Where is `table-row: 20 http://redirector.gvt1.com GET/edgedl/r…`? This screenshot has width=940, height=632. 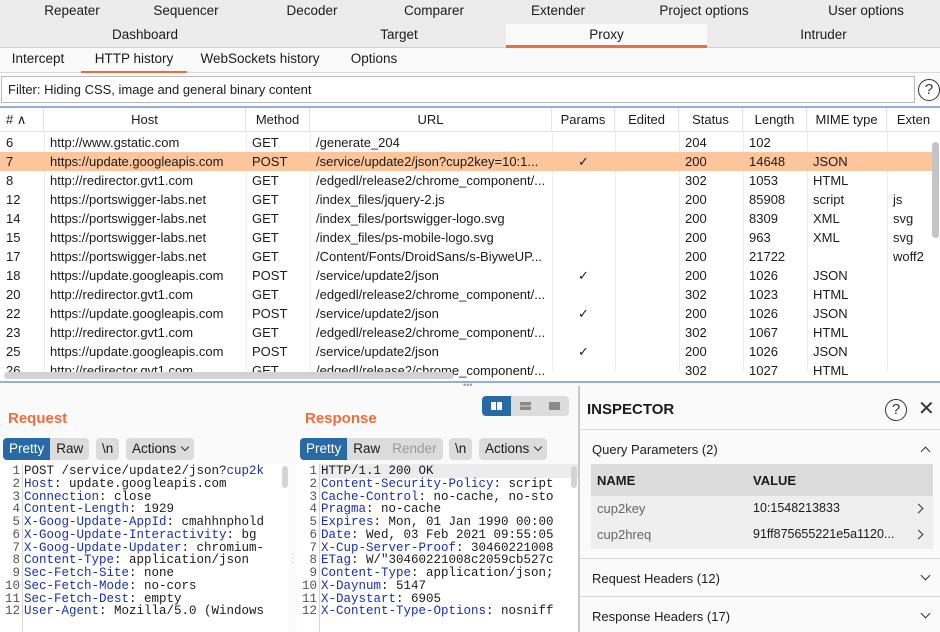 table-row: 20 http://redirector.gvt1.com GET/edgedl/r… is located at coordinates (466, 294).